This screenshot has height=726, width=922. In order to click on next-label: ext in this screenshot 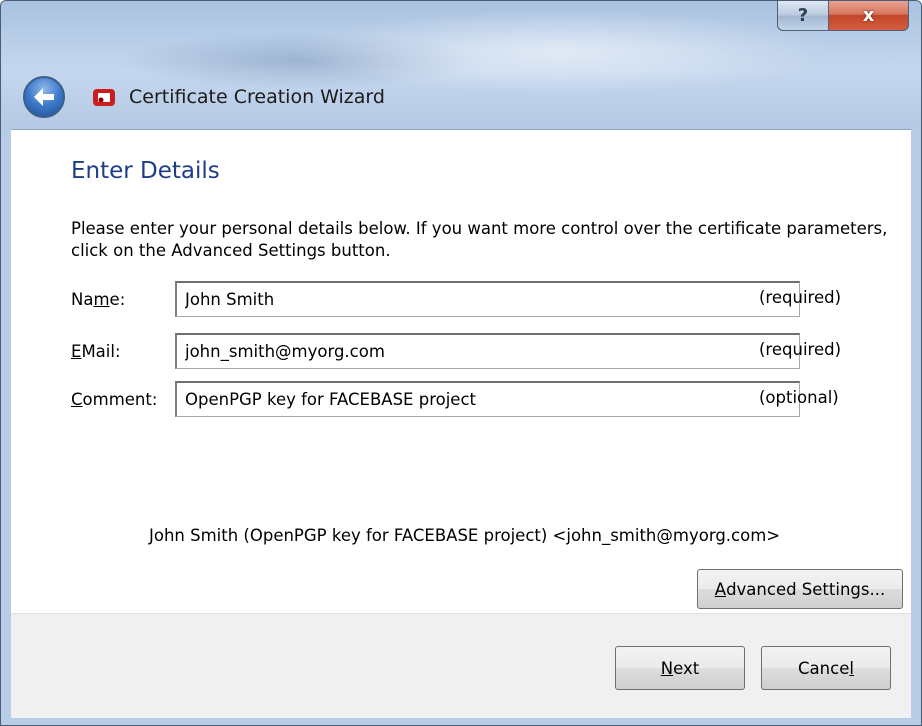, I will do `click(686, 668)`.